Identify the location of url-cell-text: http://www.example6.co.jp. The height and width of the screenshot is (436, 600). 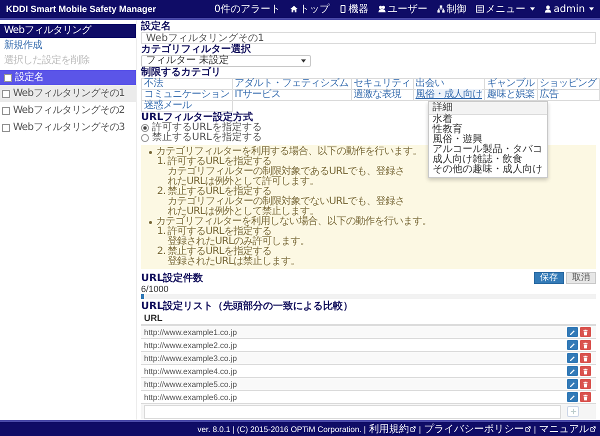
(191, 397).